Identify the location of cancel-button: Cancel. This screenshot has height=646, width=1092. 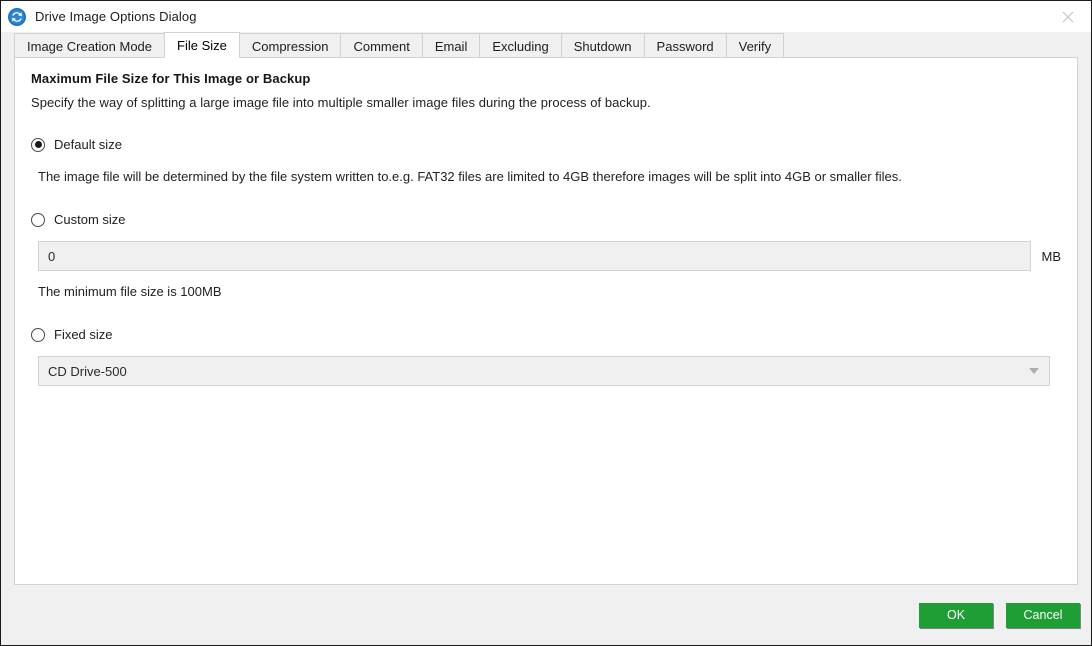
(1043, 615).